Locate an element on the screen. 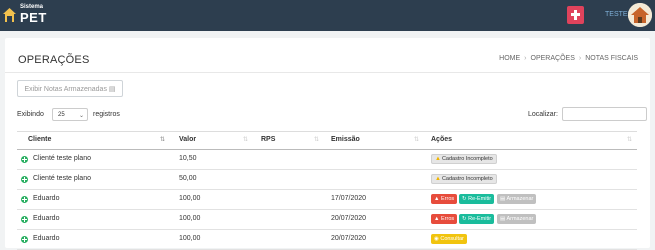 The height and width of the screenshot is (250, 655). top-navbar: Sistema PET TESTE2 is located at coordinates (327, 15).